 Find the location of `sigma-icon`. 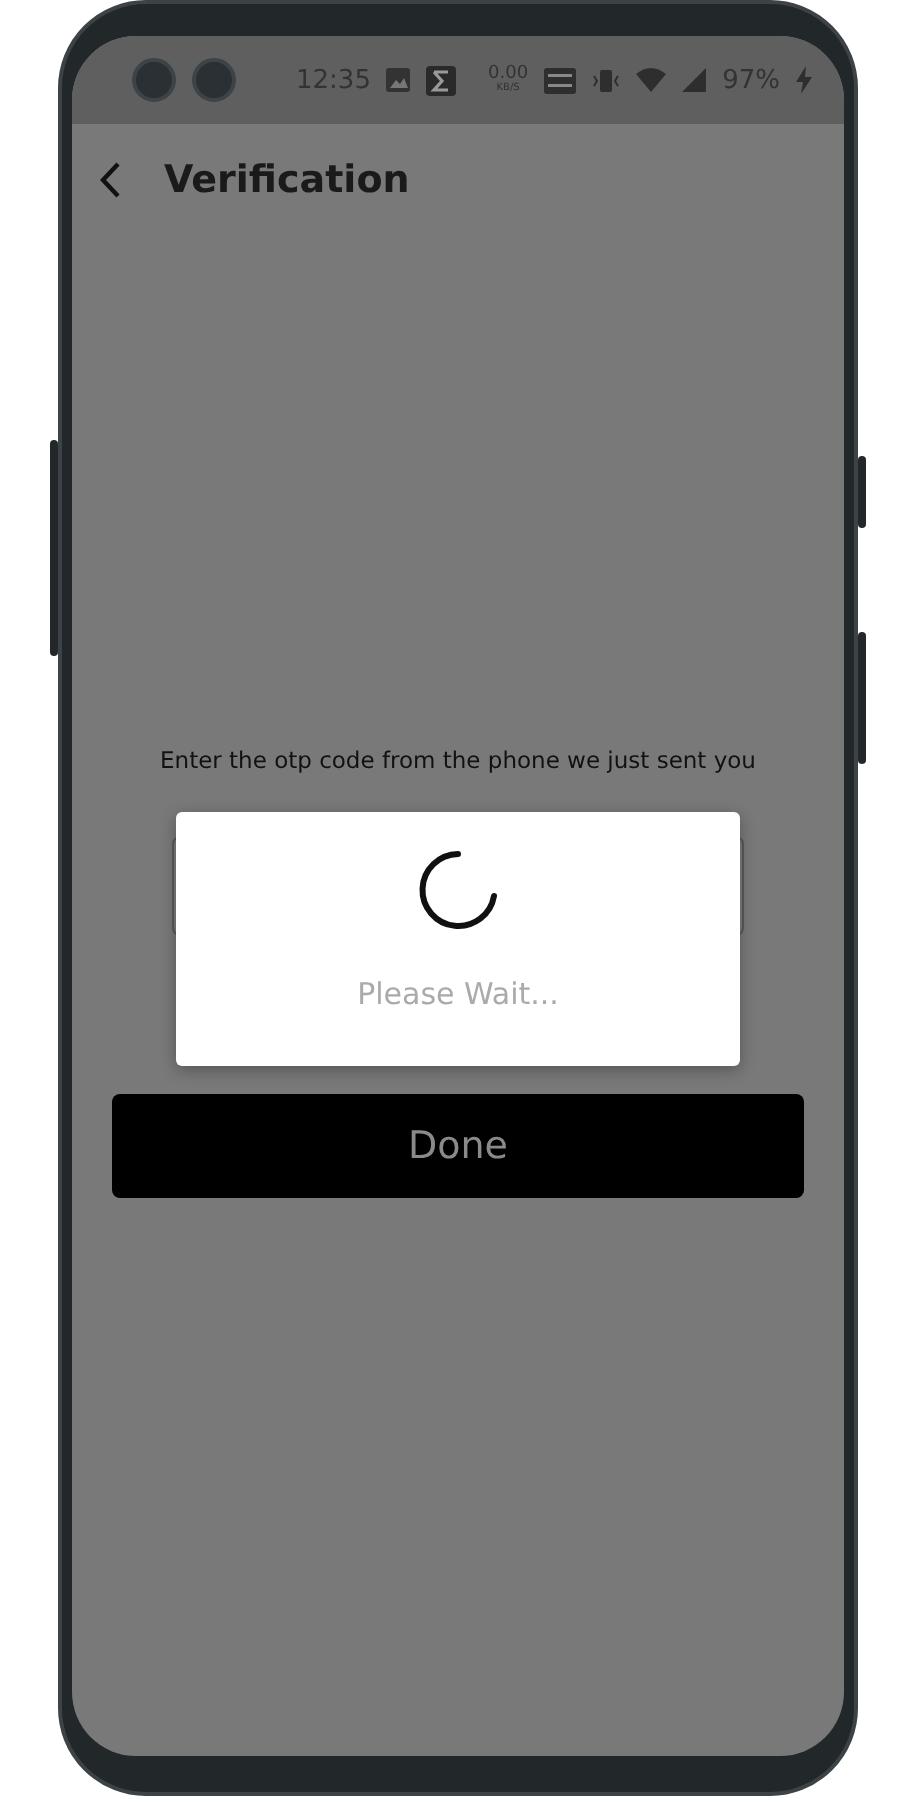

sigma-icon is located at coordinates (441, 80).